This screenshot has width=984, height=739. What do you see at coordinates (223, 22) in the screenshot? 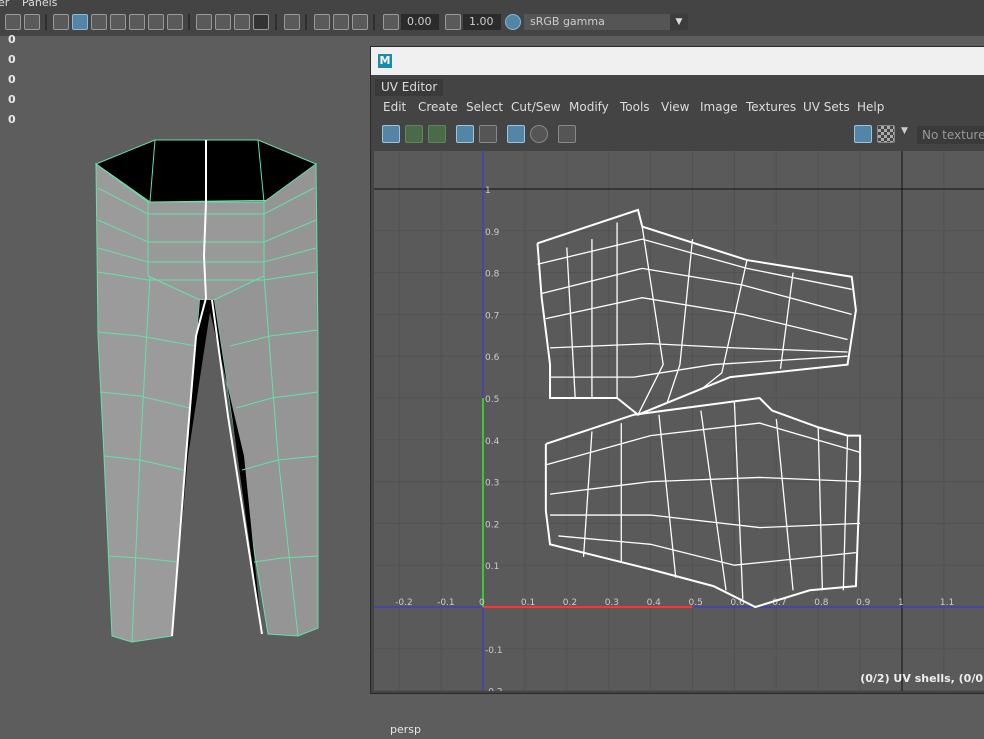
I see `motion-blur-icon` at bounding box center [223, 22].